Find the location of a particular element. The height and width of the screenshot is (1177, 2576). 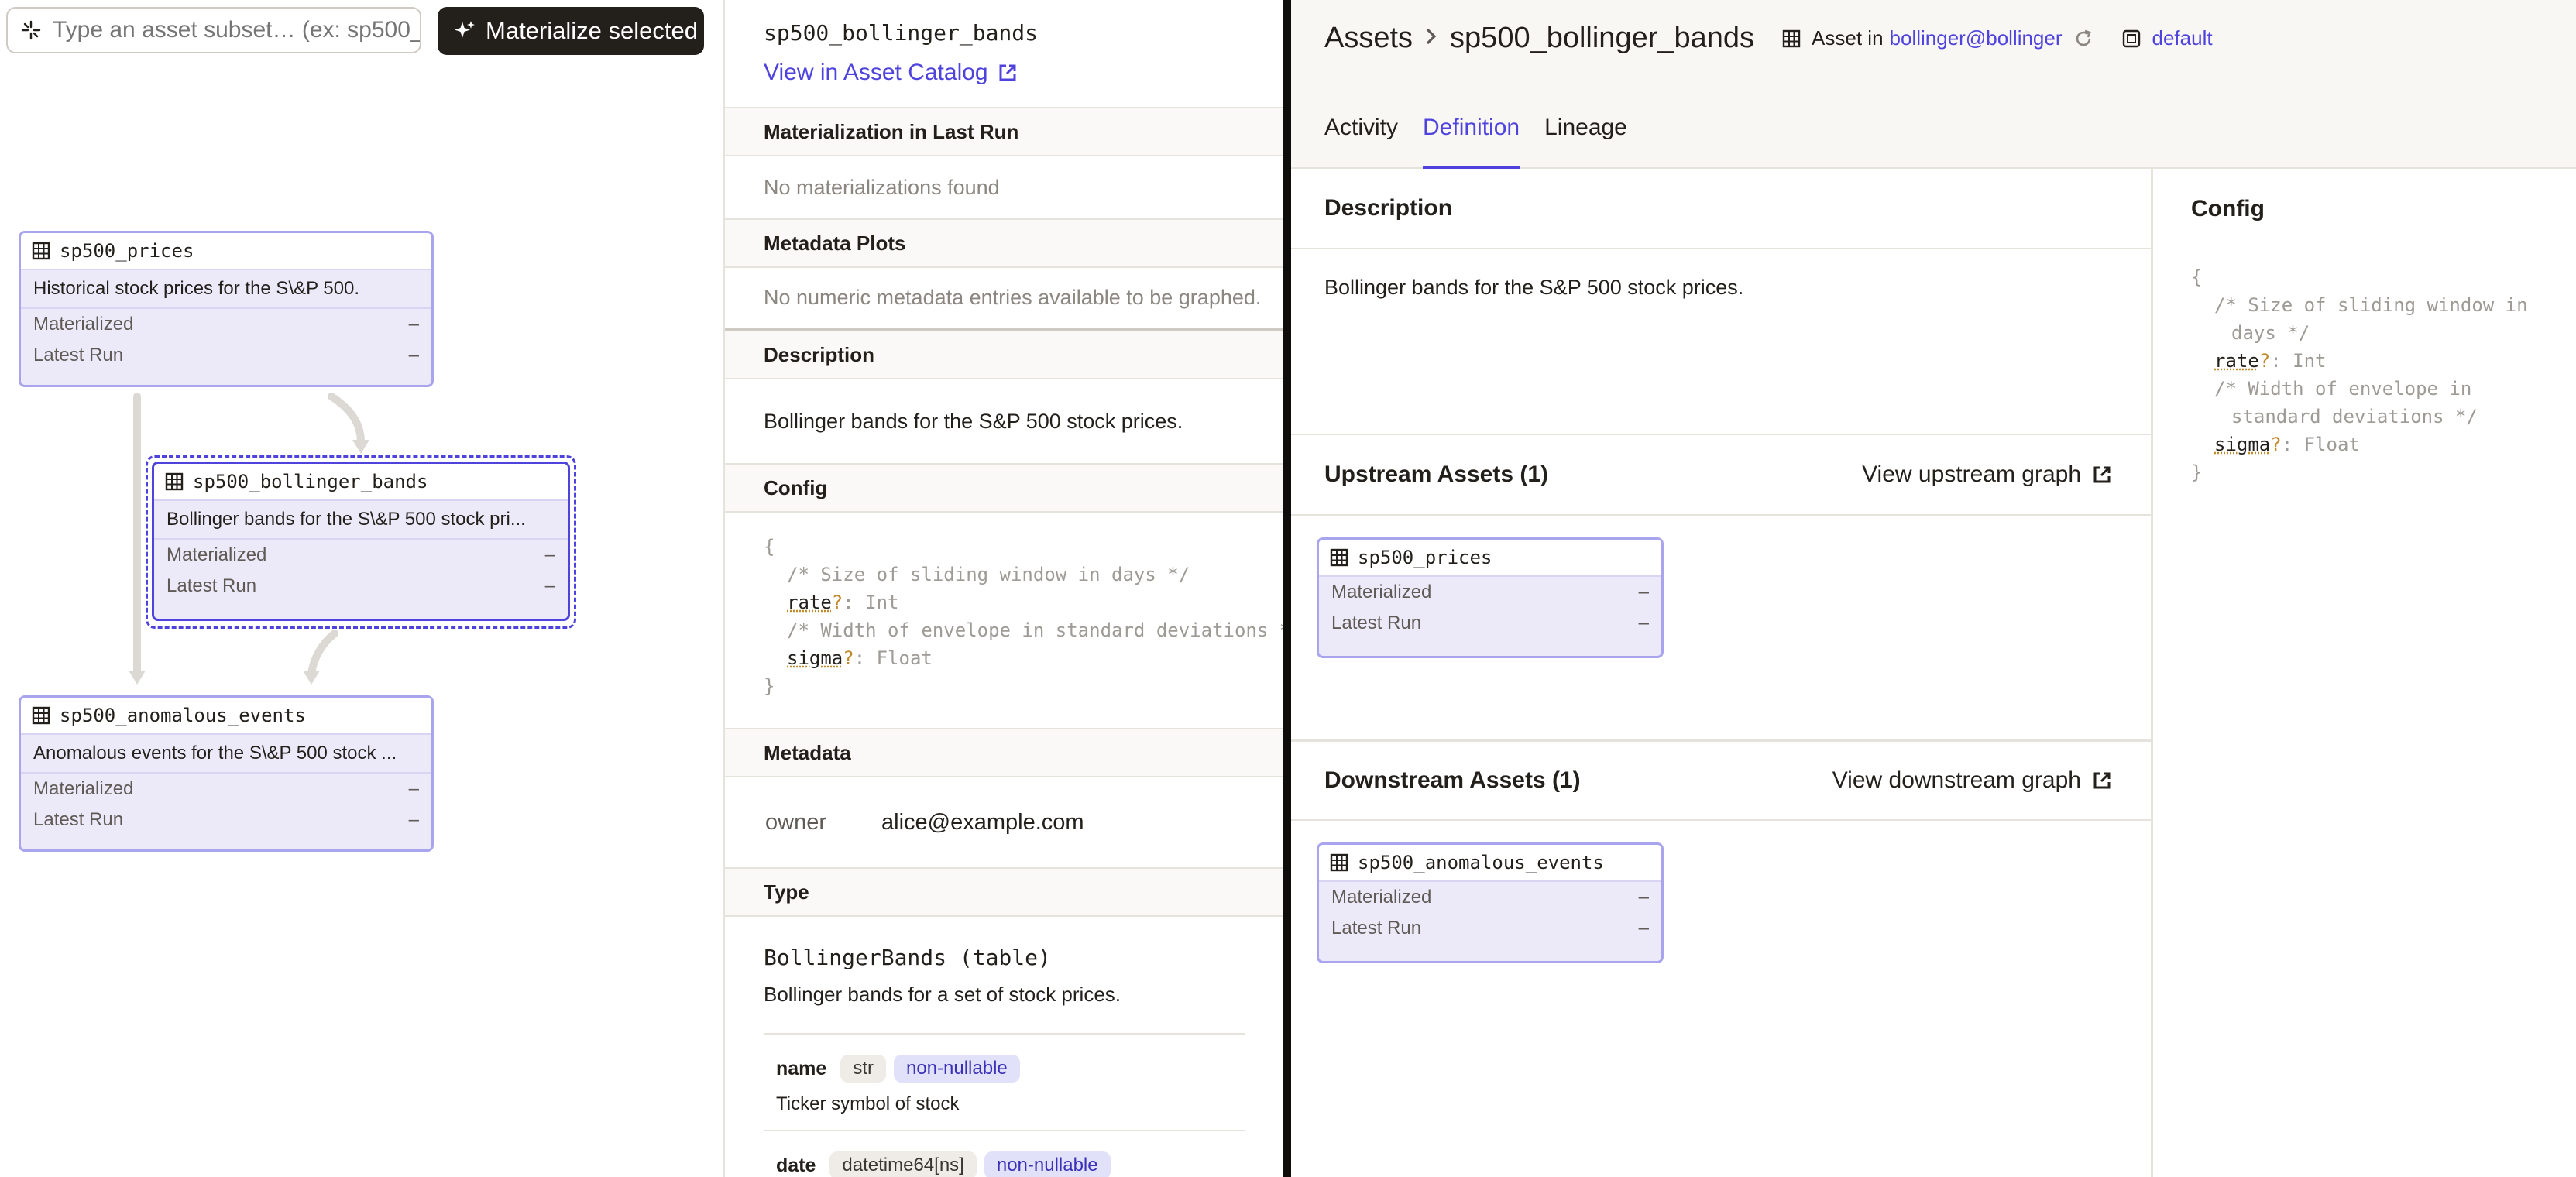

sidebar-description-heading: Description is located at coordinates (1004, 355).